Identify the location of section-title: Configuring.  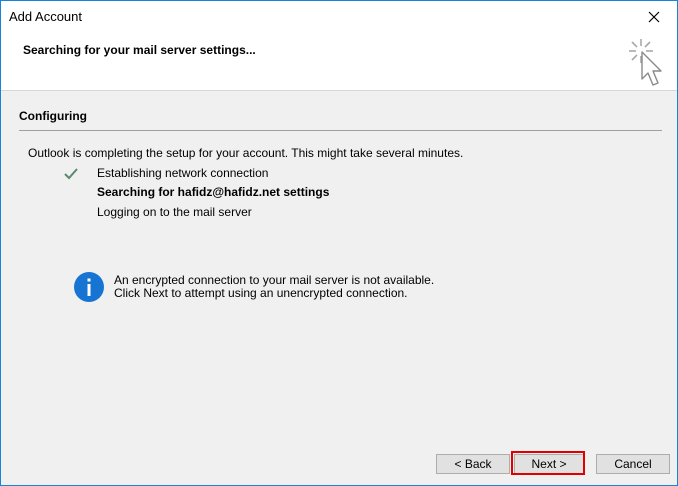
(53, 116).